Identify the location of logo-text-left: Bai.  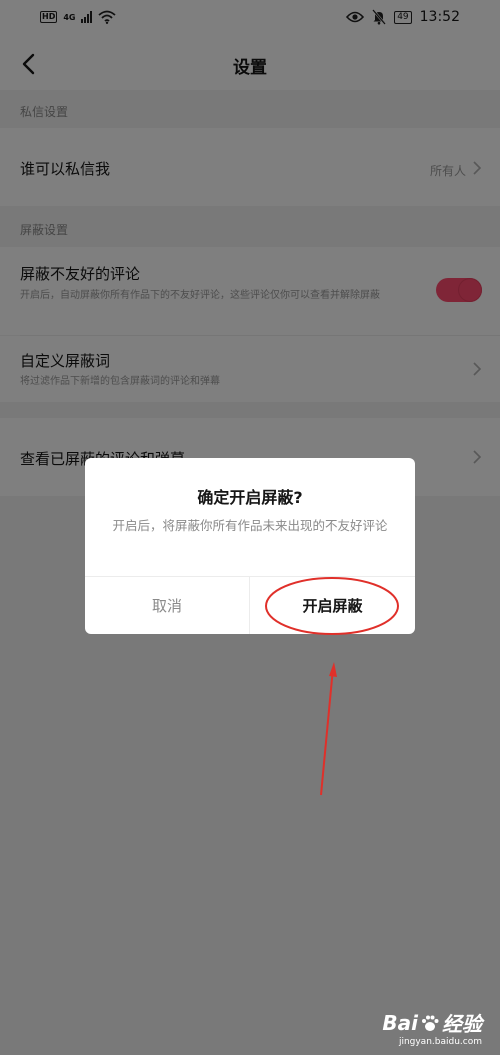
(400, 1022).